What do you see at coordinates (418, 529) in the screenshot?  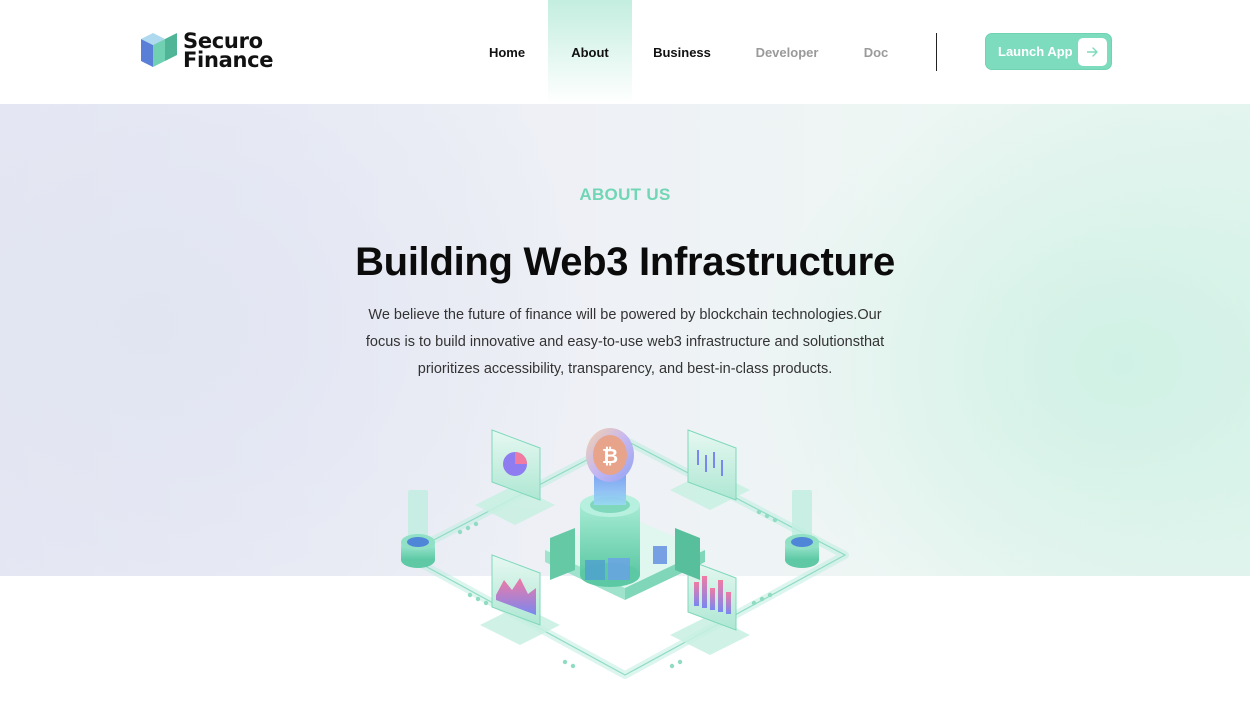 I see `left-node` at bounding box center [418, 529].